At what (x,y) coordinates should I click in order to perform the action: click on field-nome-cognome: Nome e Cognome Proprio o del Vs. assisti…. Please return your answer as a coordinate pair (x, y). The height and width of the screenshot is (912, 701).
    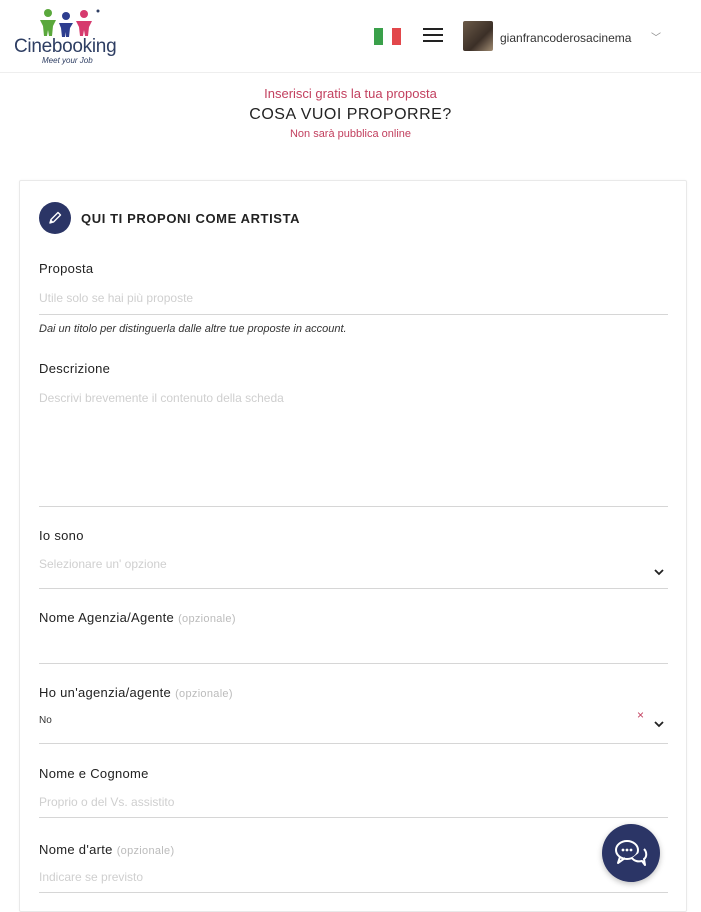
    Looking at the image, I should click on (353, 792).